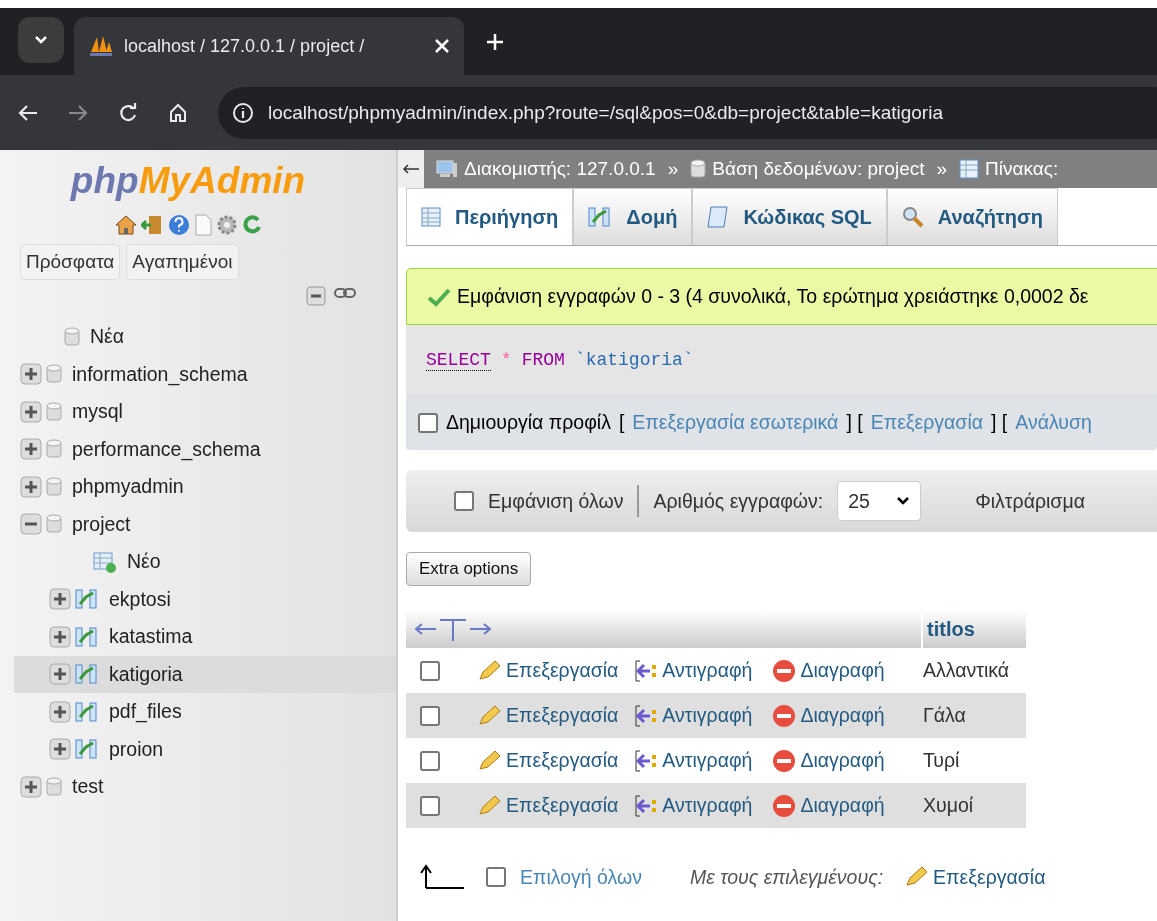 This screenshot has height=921, width=1157. I want to click on breadcrumb-link: Διακομιστής: 127.0.0.1, so click(560, 169).